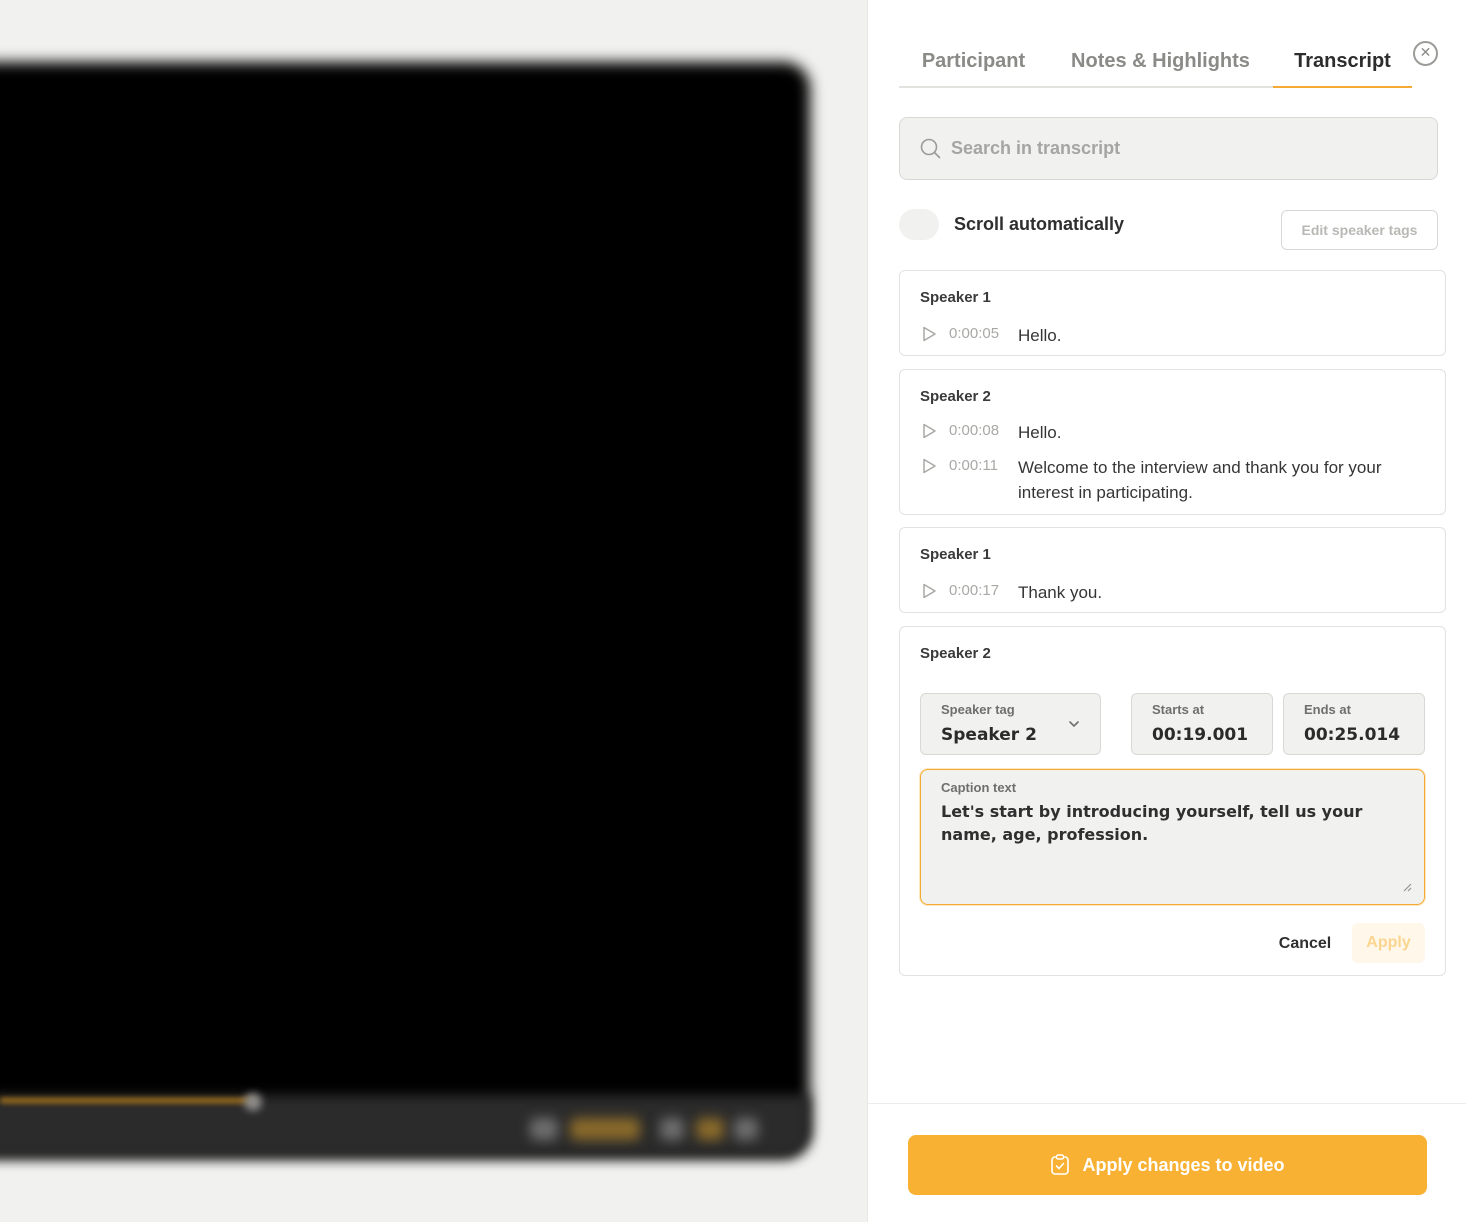  Describe the element at coordinates (544, 1129) in the screenshot. I see `volume-icon` at that location.